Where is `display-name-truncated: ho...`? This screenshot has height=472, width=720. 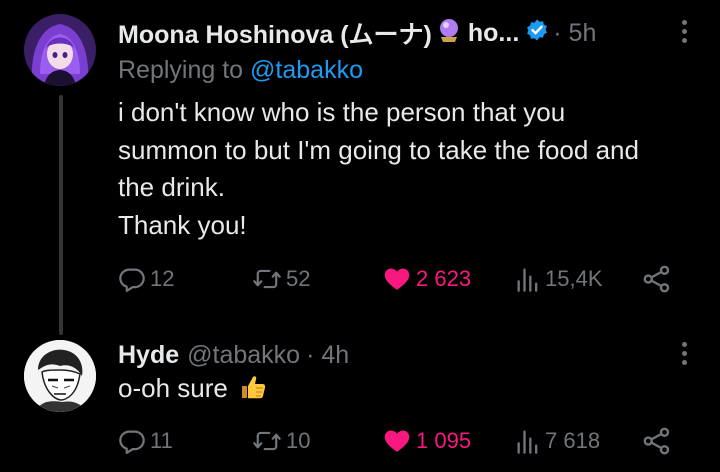
display-name-truncated: ho... is located at coordinates (493, 33).